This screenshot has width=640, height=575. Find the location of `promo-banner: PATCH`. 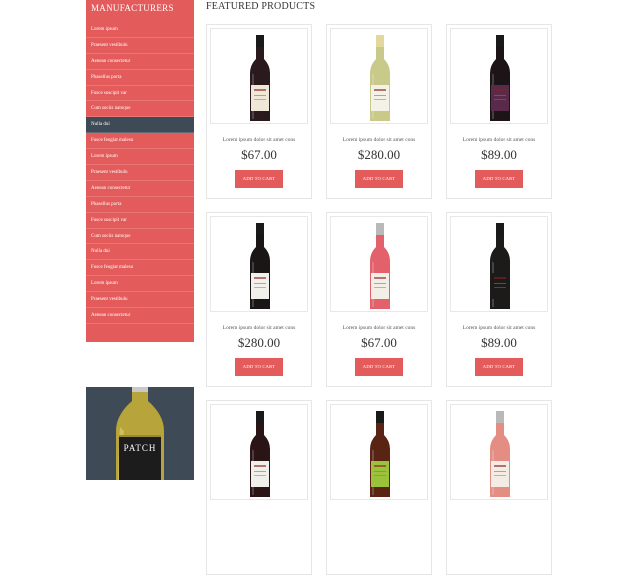

promo-banner: PATCH is located at coordinates (140, 433).